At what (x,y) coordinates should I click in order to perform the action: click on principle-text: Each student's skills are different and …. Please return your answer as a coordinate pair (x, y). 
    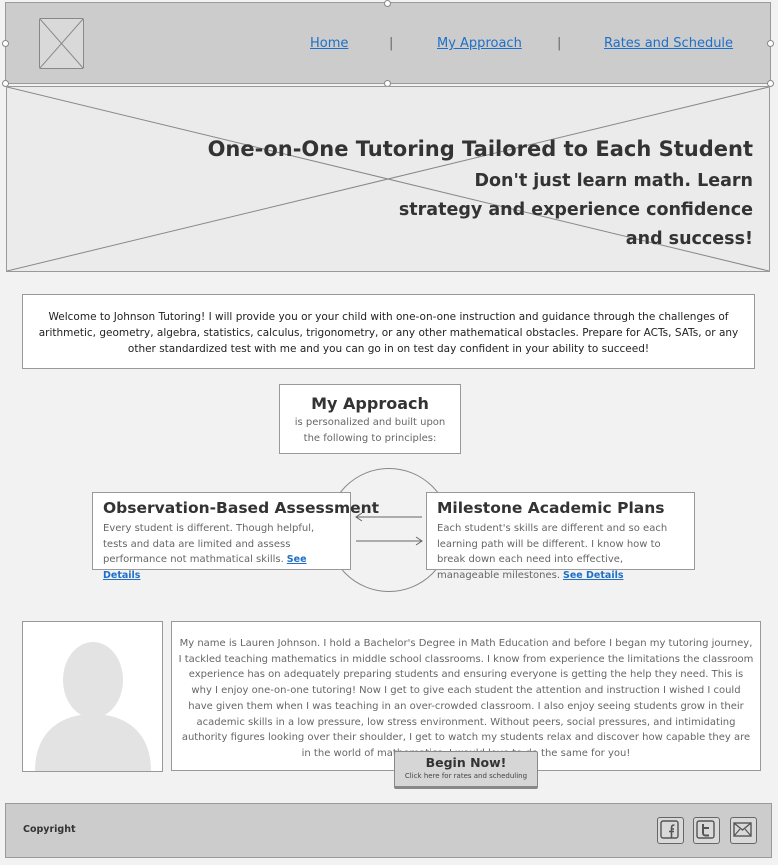
    Looking at the image, I should click on (560, 552).